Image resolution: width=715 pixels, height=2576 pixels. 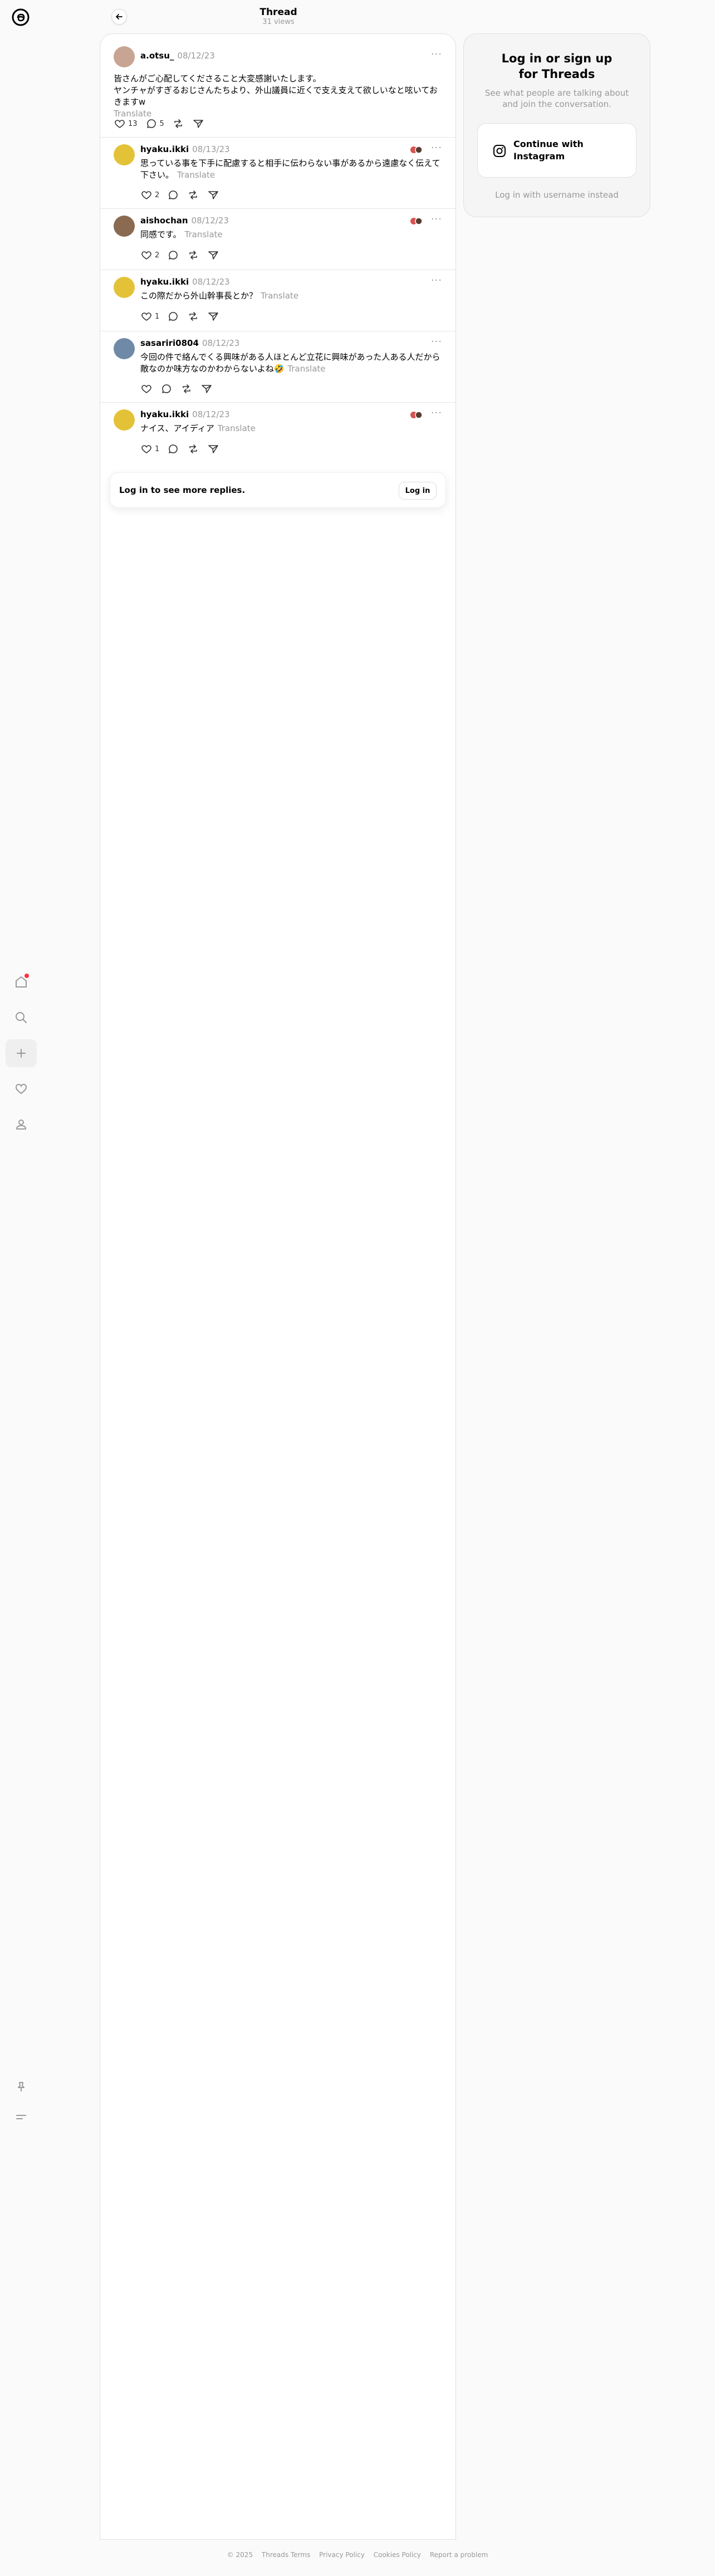 What do you see at coordinates (21, 1089) in the screenshot?
I see `nav-activity` at bounding box center [21, 1089].